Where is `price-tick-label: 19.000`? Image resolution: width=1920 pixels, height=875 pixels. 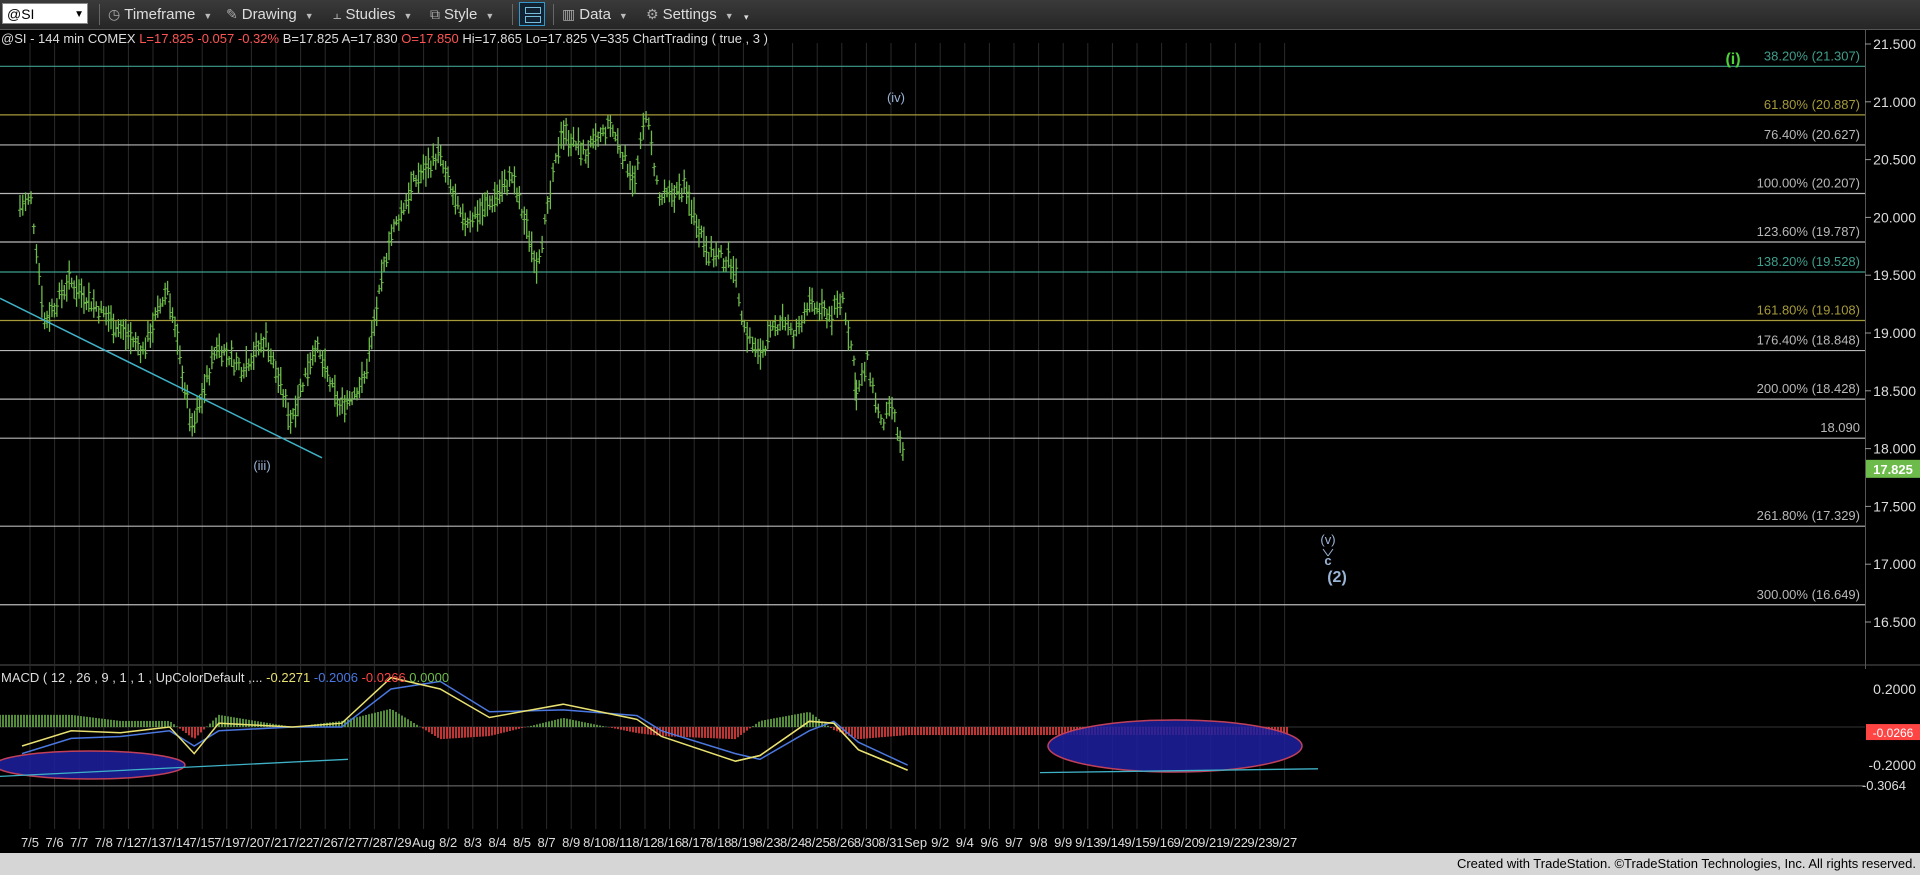
price-tick-label: 19.000 is located at coordinates (1894, 333).